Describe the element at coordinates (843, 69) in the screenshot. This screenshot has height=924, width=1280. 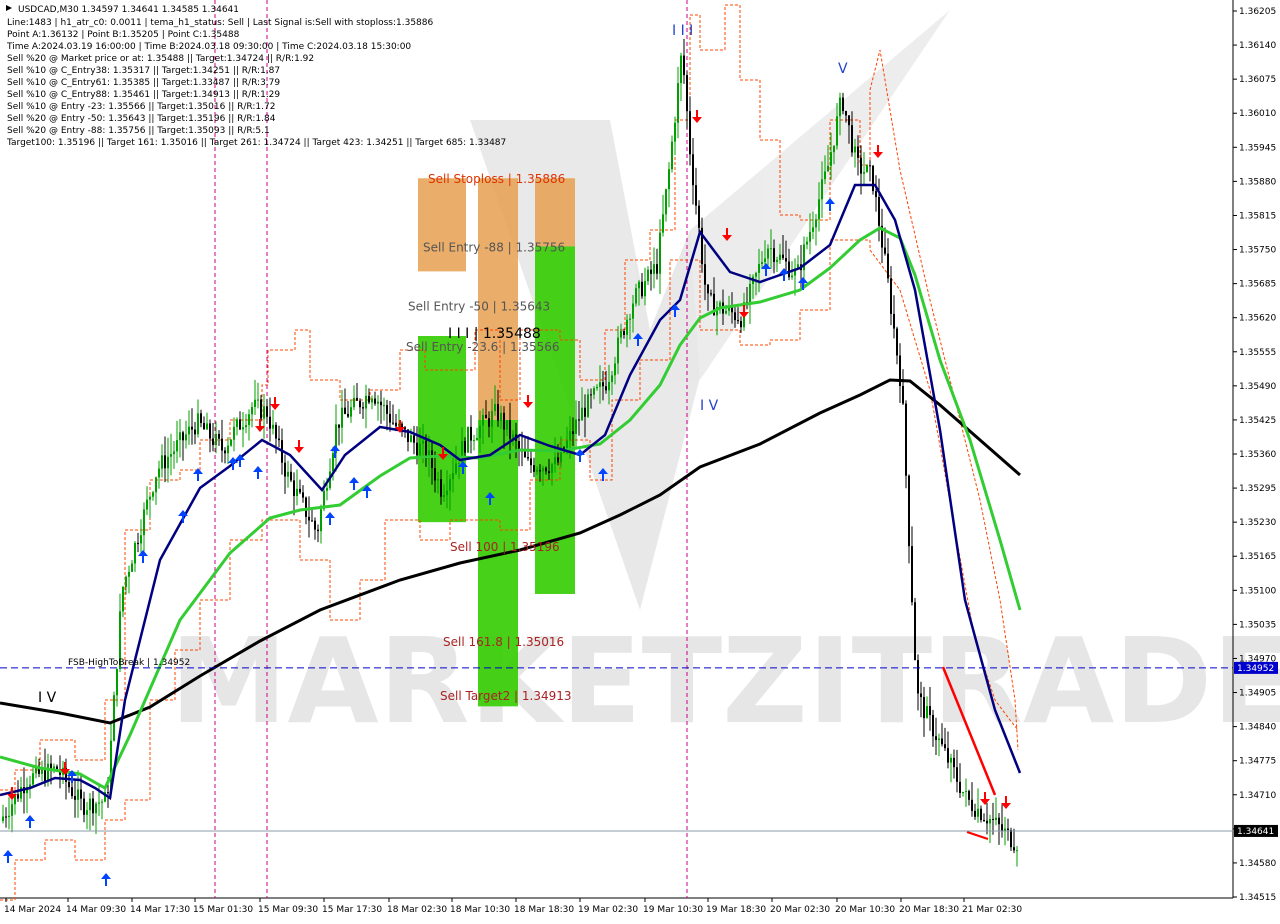
I see `wave-label-2: V` at that location.